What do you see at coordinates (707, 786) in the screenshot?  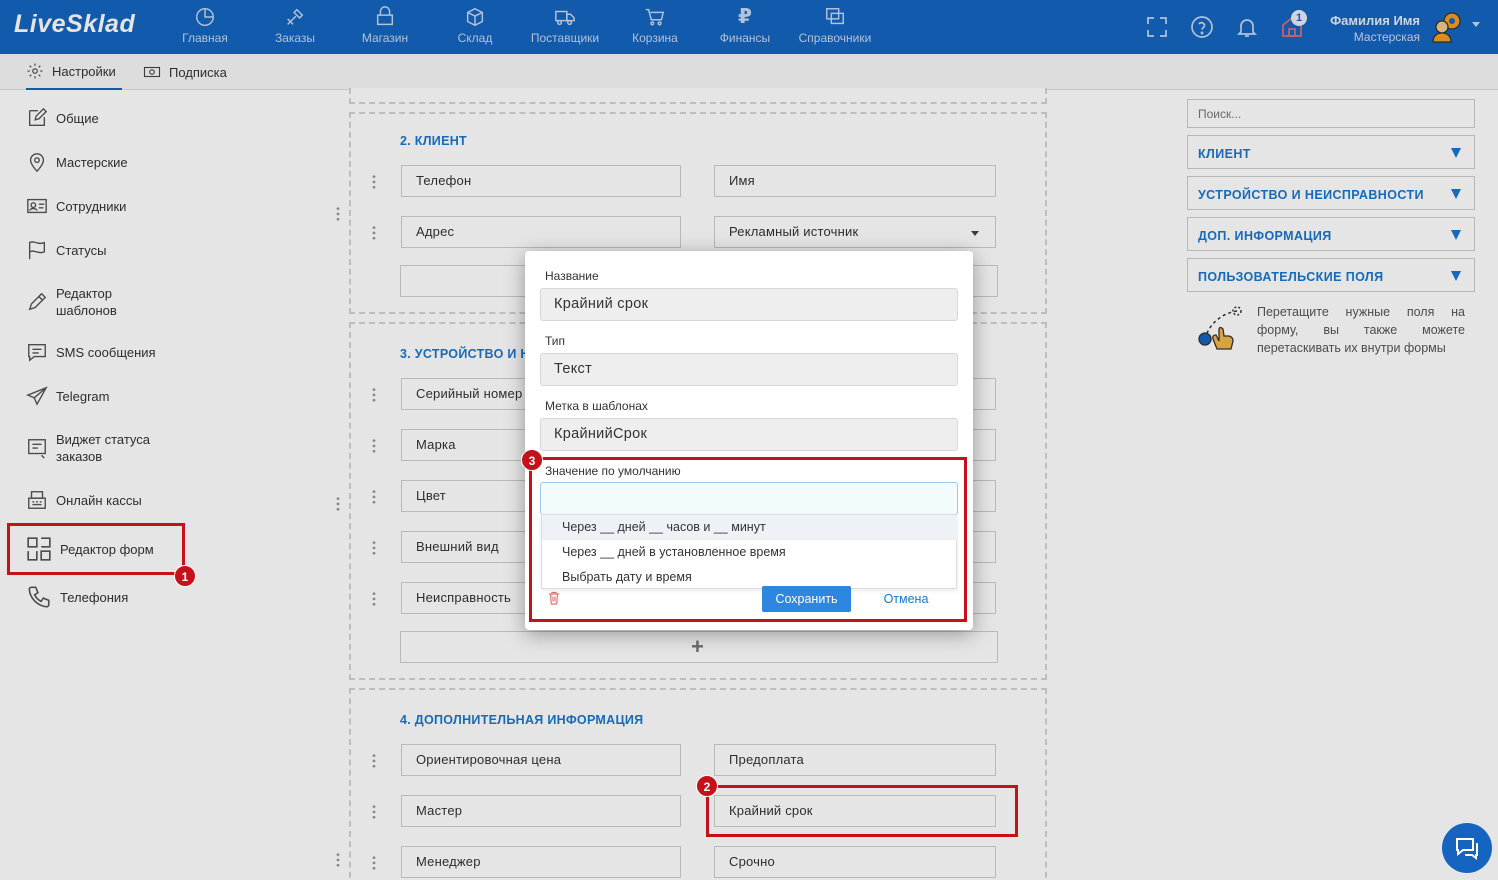 I see `annotation-number-2: 2` at bounding box center [707, 786].